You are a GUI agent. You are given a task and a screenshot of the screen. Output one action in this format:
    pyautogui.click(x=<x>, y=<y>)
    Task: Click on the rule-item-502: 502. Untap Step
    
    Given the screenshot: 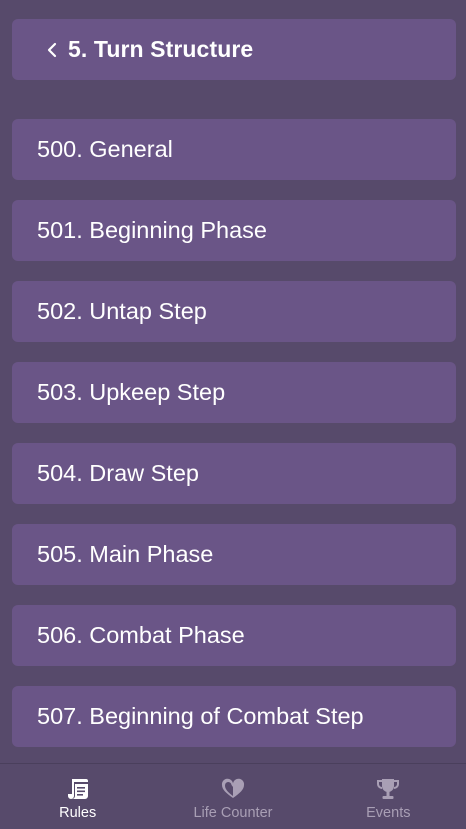 What is the action you would take?
    pyautogui.click(x=234, y=311)
    